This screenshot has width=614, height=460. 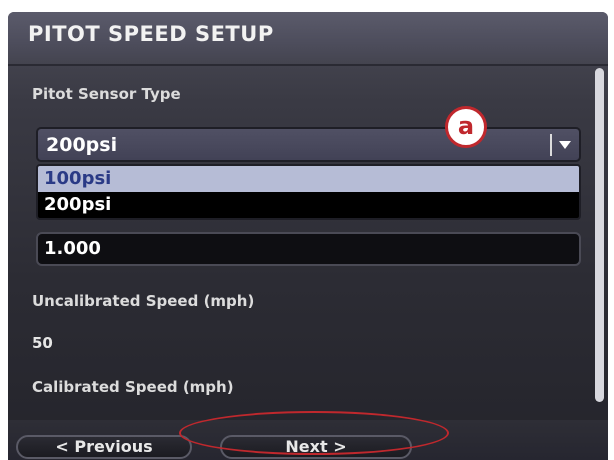 What do you see at coordinates (308, 249) in the screenshot?
I see `multiplier-input: 1.000` at bounding box center [308, 249].